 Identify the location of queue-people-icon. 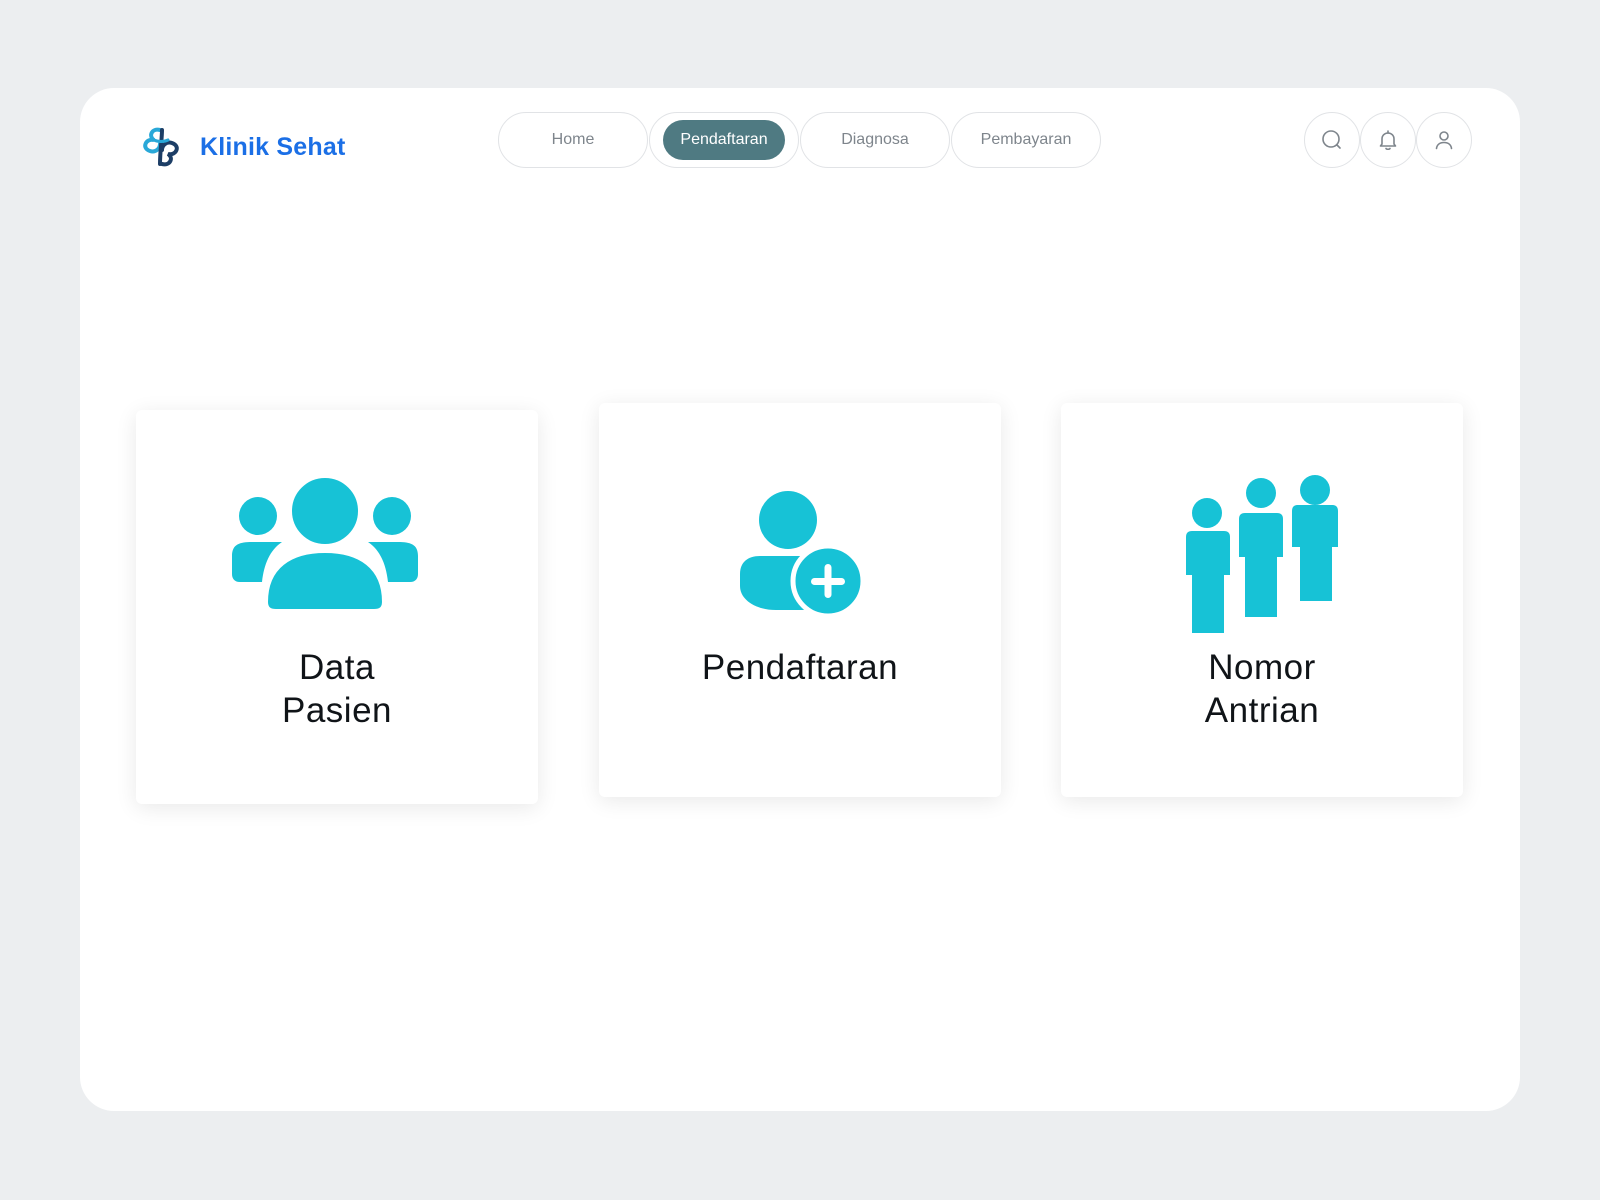
(1262, 554).